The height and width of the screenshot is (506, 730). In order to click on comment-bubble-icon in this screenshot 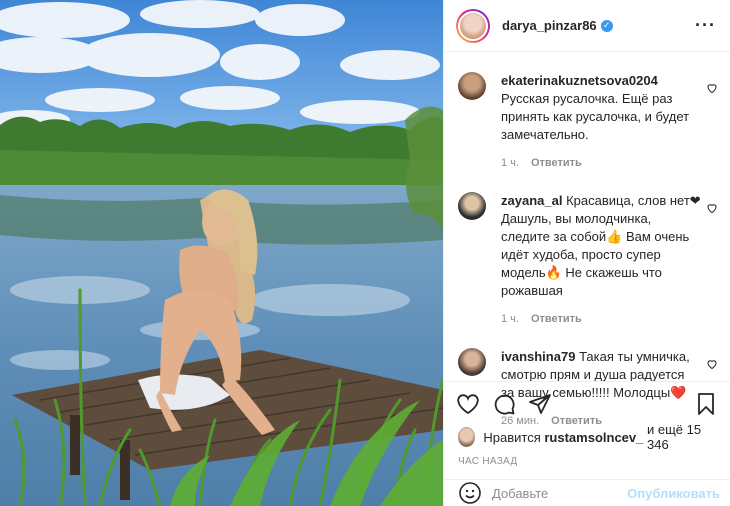, I will do `click(504, 404)`.